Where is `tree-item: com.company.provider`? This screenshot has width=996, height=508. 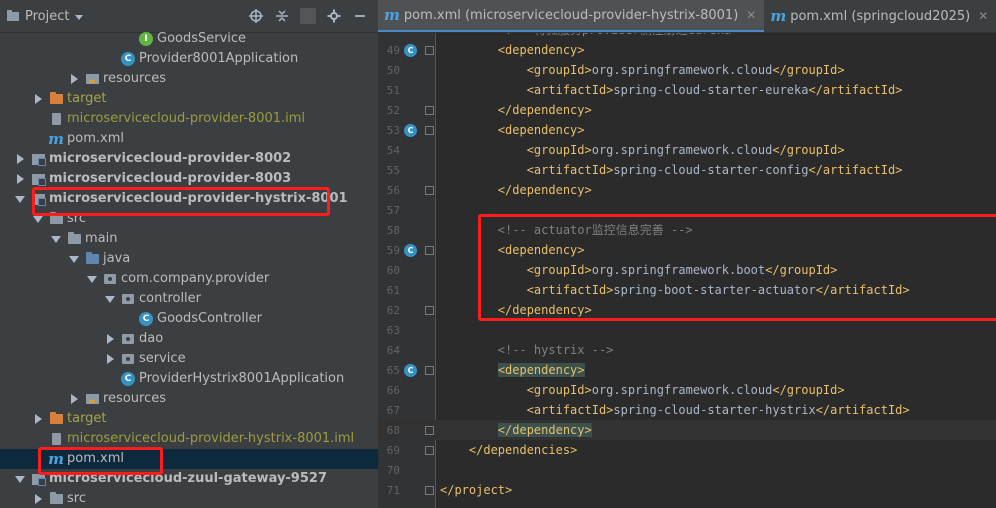
tree-item: com.company.provider is located at coordinates (189, 279).